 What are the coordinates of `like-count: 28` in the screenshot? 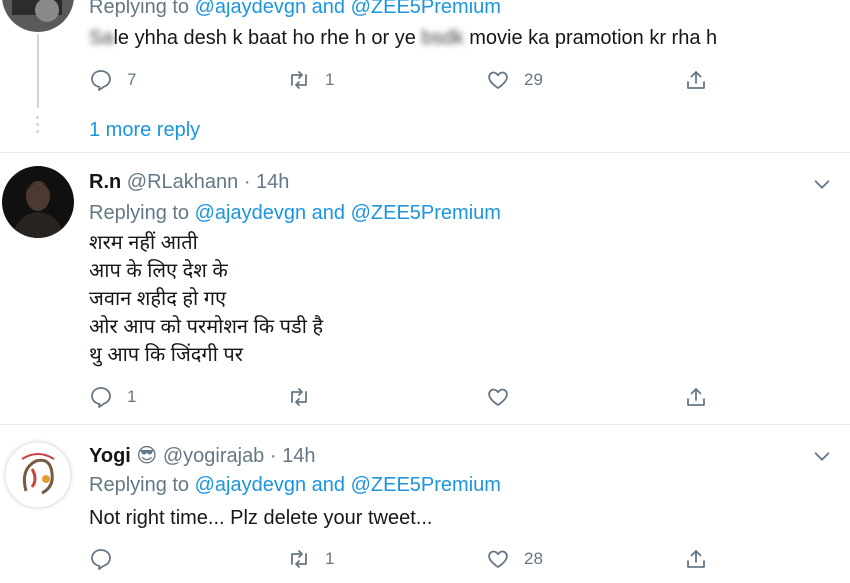 It's located at (533, 558).